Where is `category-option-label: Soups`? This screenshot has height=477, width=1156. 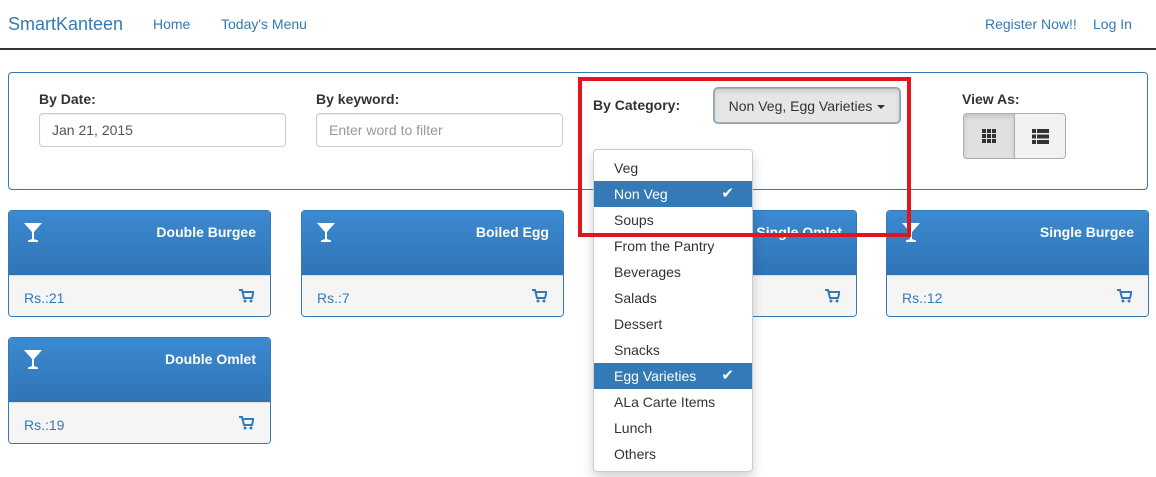
category-option-label: Soups is located at coordinates (634, 220).